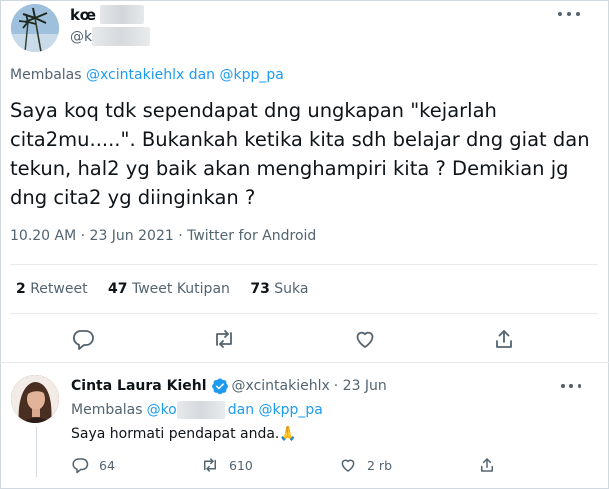 The width and height of the screenshot is (609, 489). Describe the element at coordinates (304, 340) in the screenshot. I see `tweet-actions` at that location.